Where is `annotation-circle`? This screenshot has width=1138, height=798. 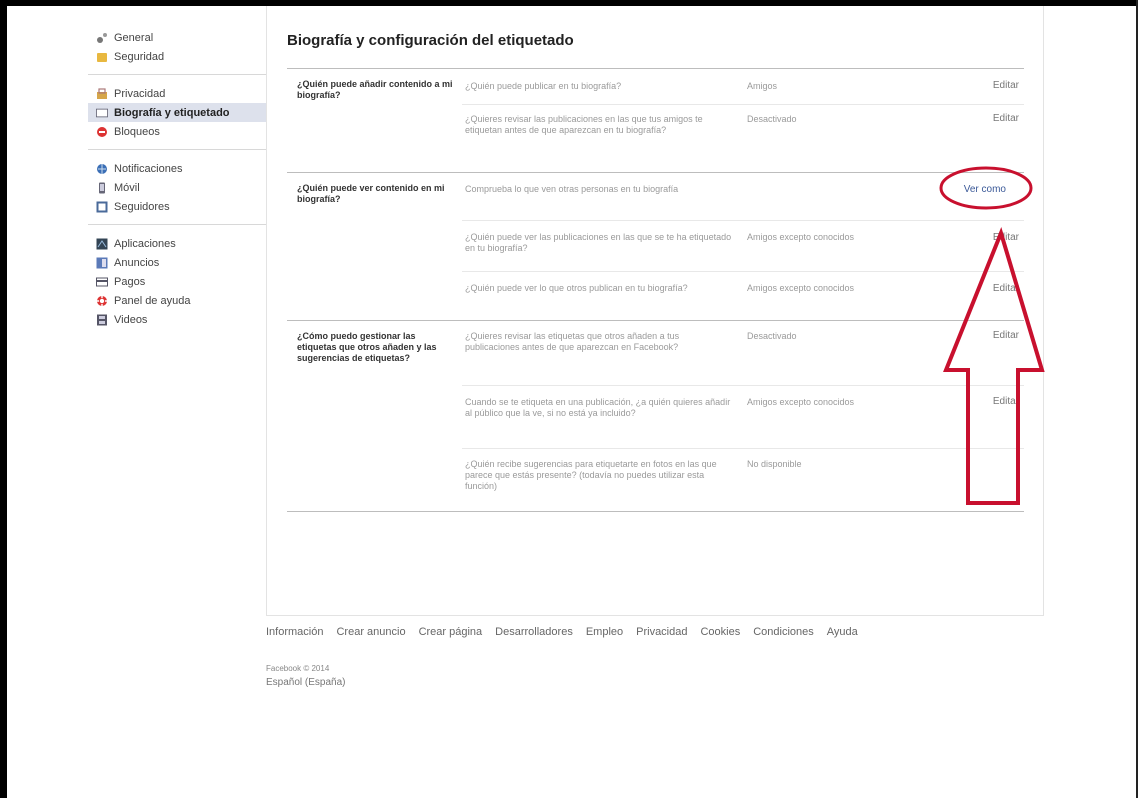 annotation-circle is located at coordinates (986, 188).